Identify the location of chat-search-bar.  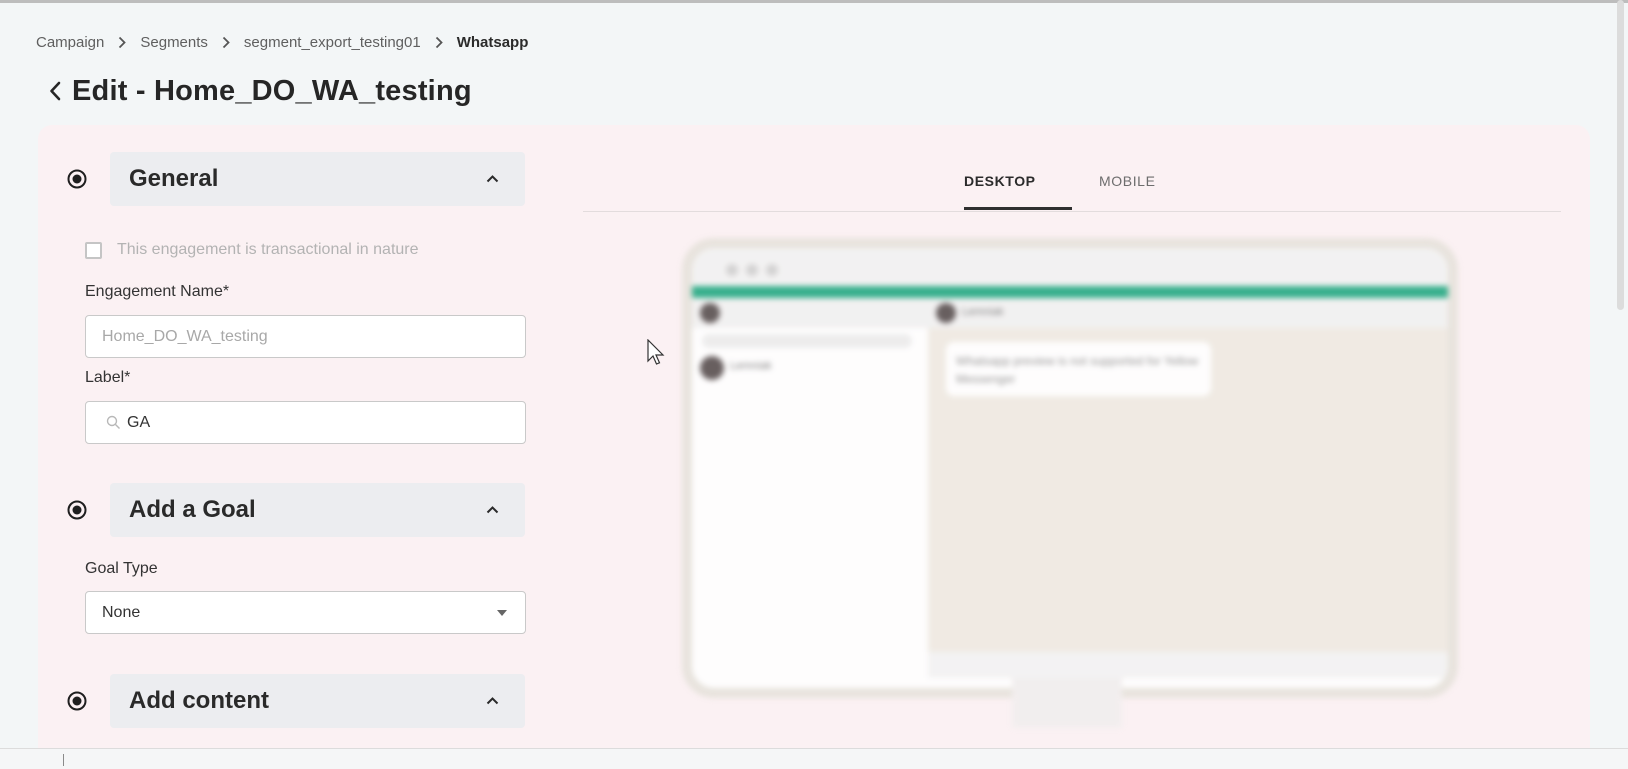
(807, 341).